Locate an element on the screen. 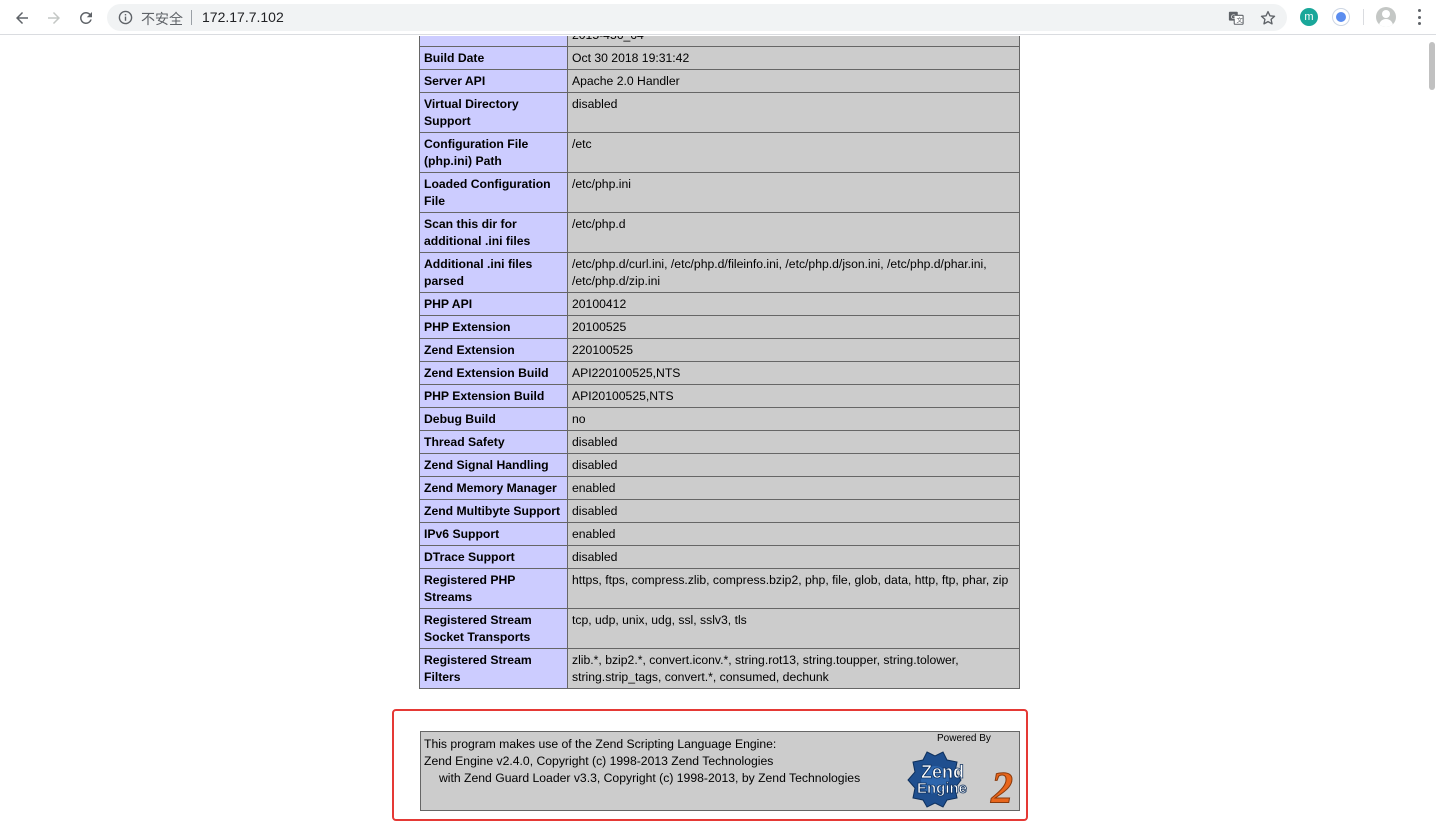 This screenshot has width=1436, height=823. table-row: Configuration File (php.ini) Path/etc is located at coordinates (719, 152).